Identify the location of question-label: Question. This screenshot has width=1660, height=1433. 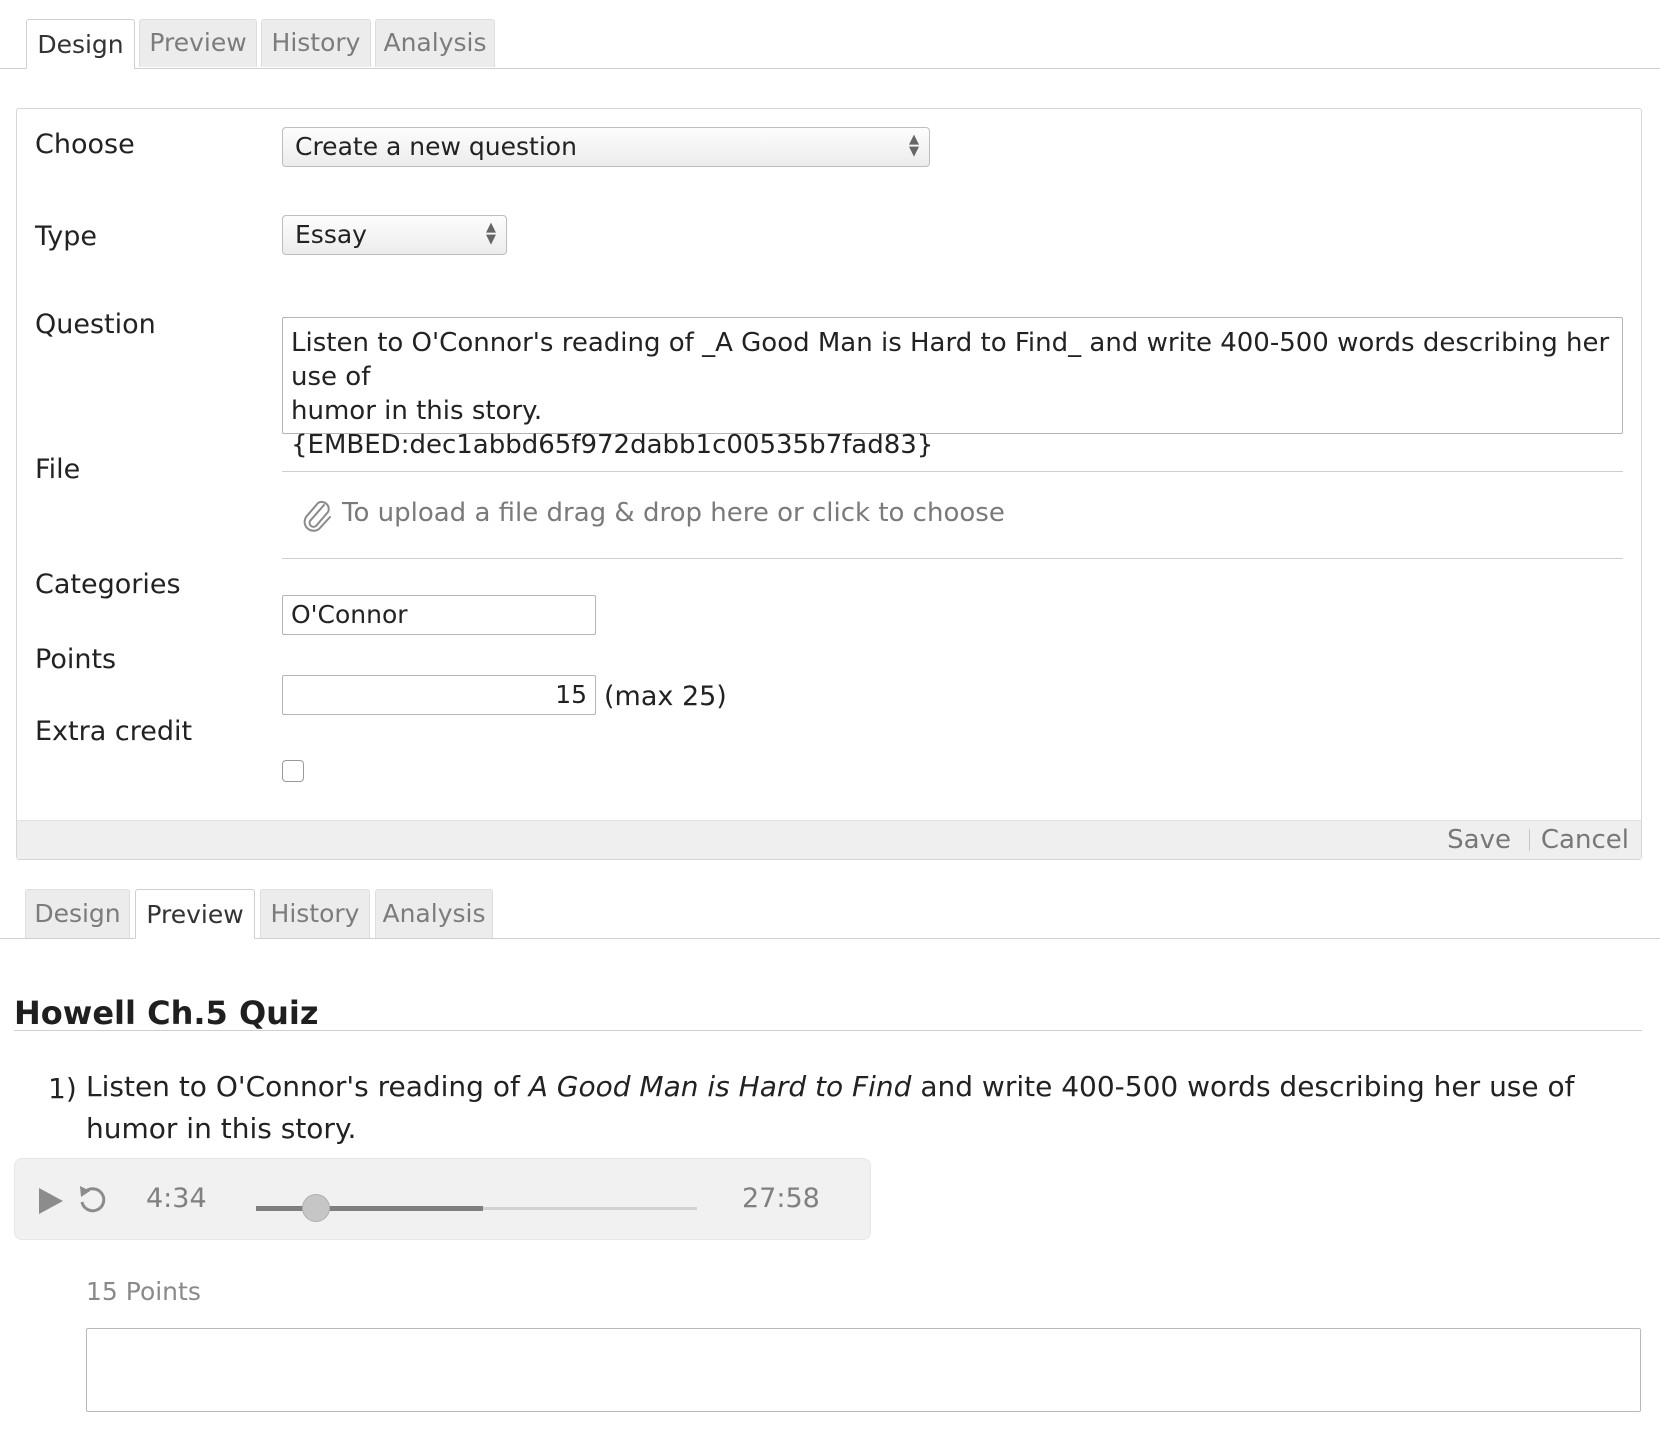
(95, 324).